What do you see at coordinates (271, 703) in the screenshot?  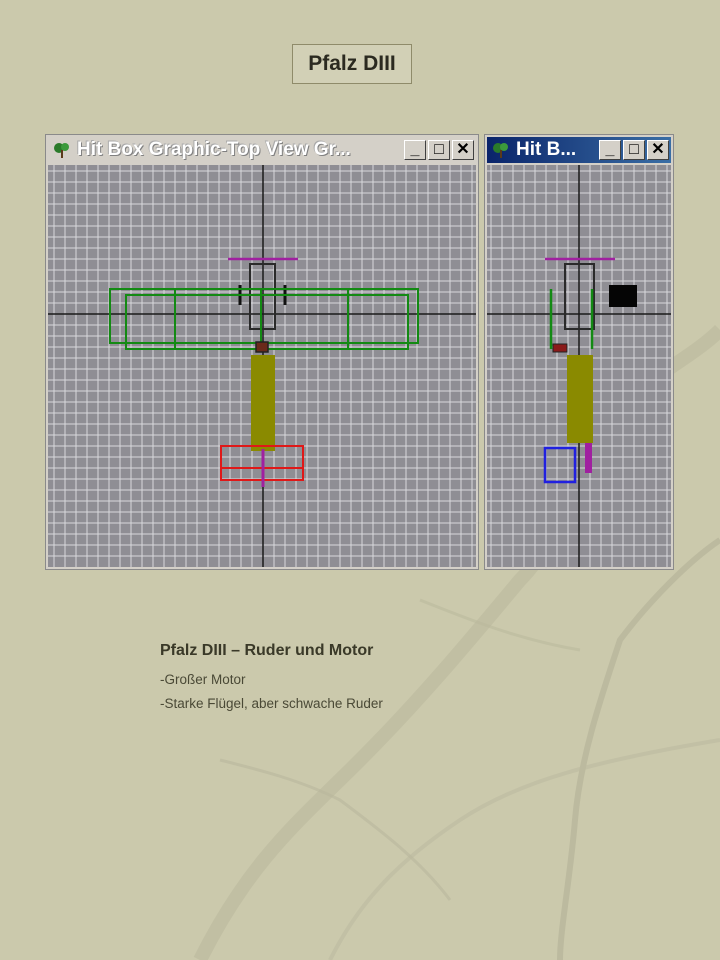 I see `description-bullet-2: -Starke Flügel, aber schwache Ruder` at bounding box center [271, 703].